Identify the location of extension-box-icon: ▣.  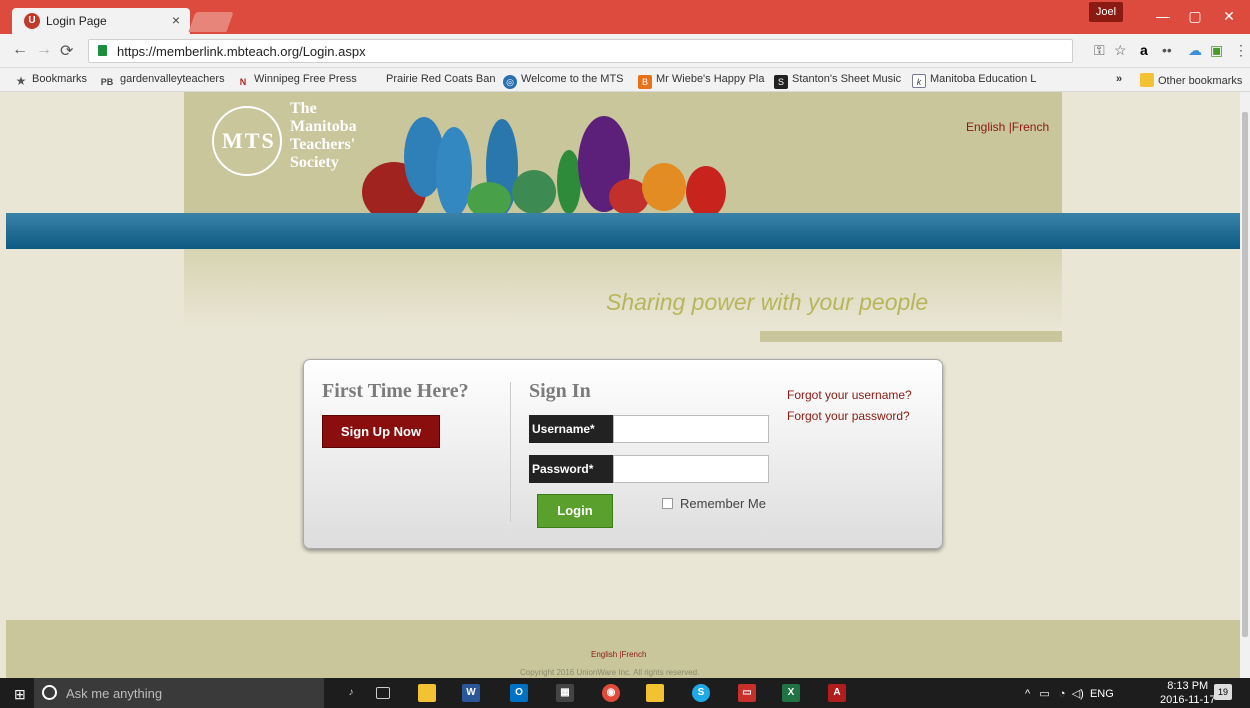
(1216, 50).